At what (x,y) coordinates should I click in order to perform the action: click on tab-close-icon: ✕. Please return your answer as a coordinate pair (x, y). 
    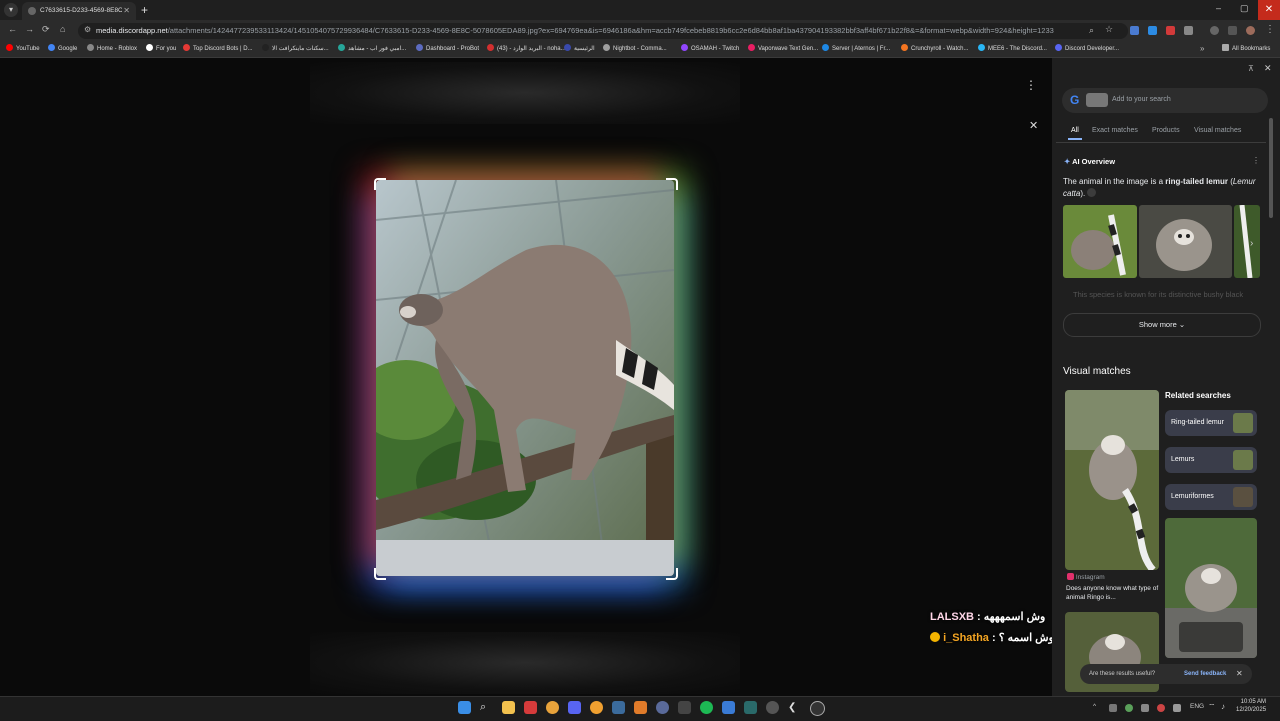
    Looking at the image, I should click on (126, 11).